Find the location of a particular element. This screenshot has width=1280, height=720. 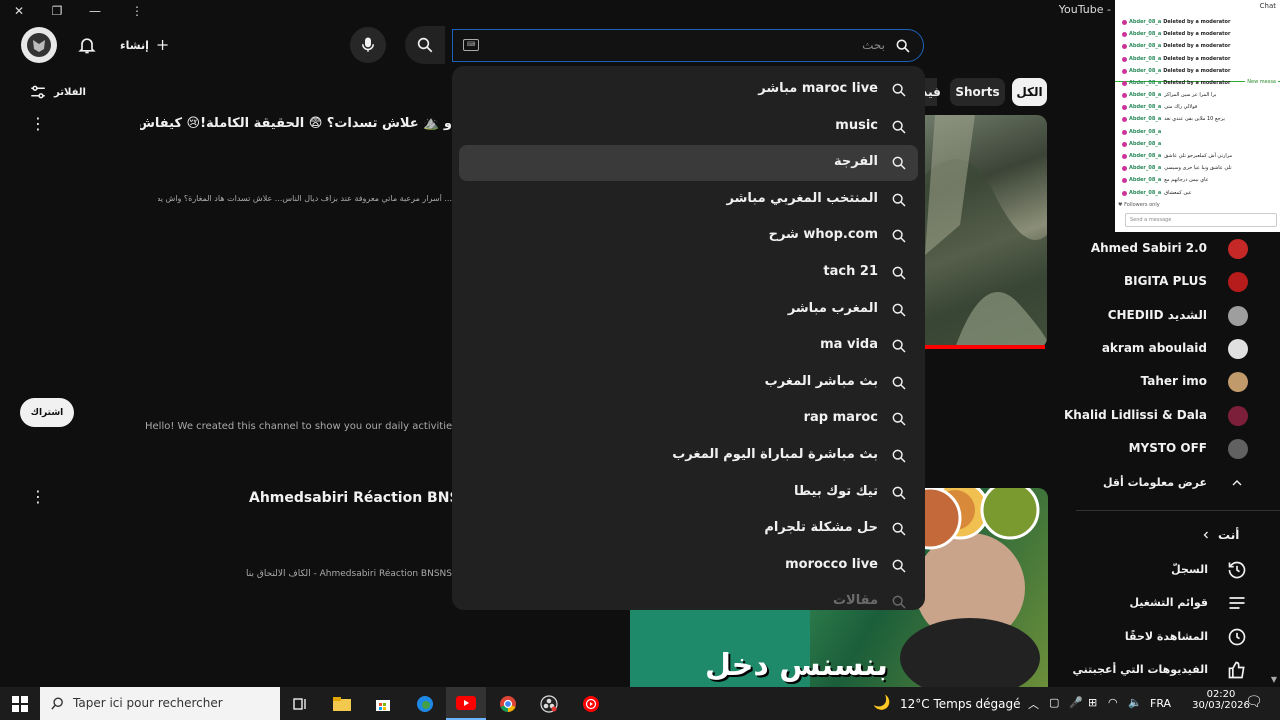

chat-message: Abder_08_a Deleted by a moderator is located at coordinates (1179, 23).